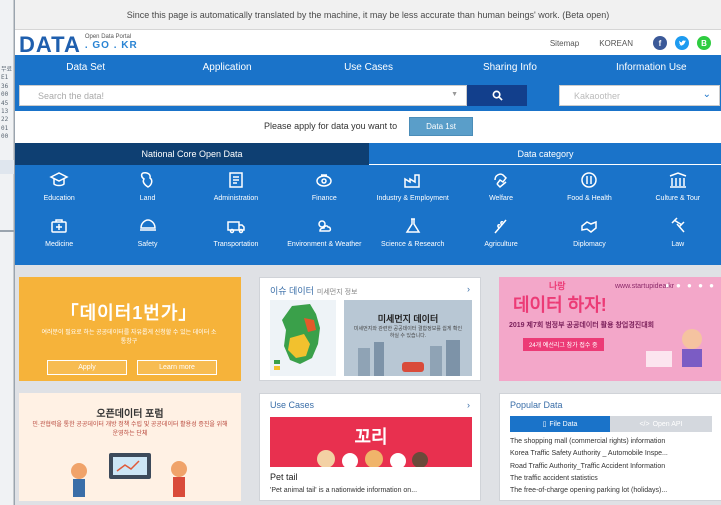  Describe the element at coordinates (59, 226) in the screenshot. I see `medicine-icon` at that location.